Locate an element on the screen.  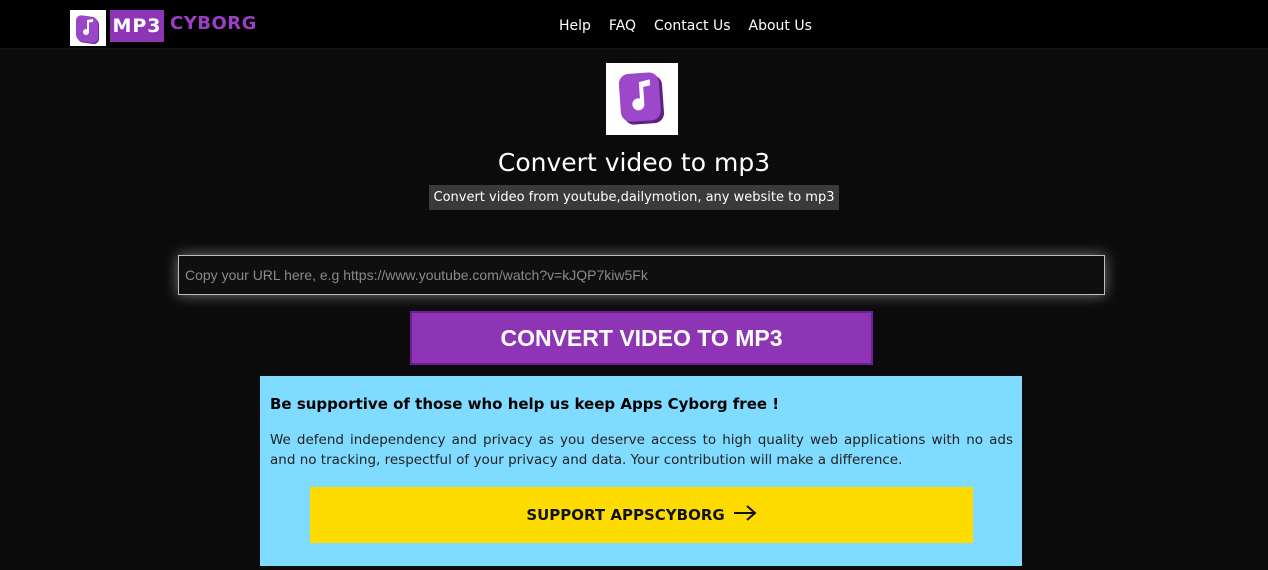
convert-button: CONVERT VIDEO TO MP3 is located at coordinates (641, 338).